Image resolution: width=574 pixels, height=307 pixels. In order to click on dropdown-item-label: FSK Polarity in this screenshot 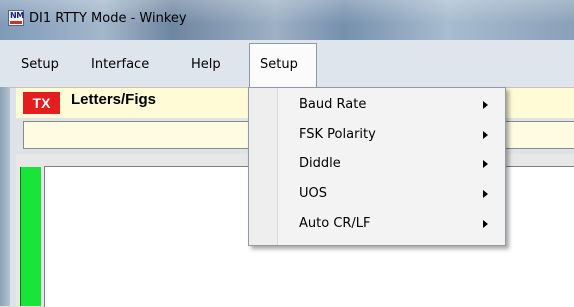, I will do `click(337, 134)`.